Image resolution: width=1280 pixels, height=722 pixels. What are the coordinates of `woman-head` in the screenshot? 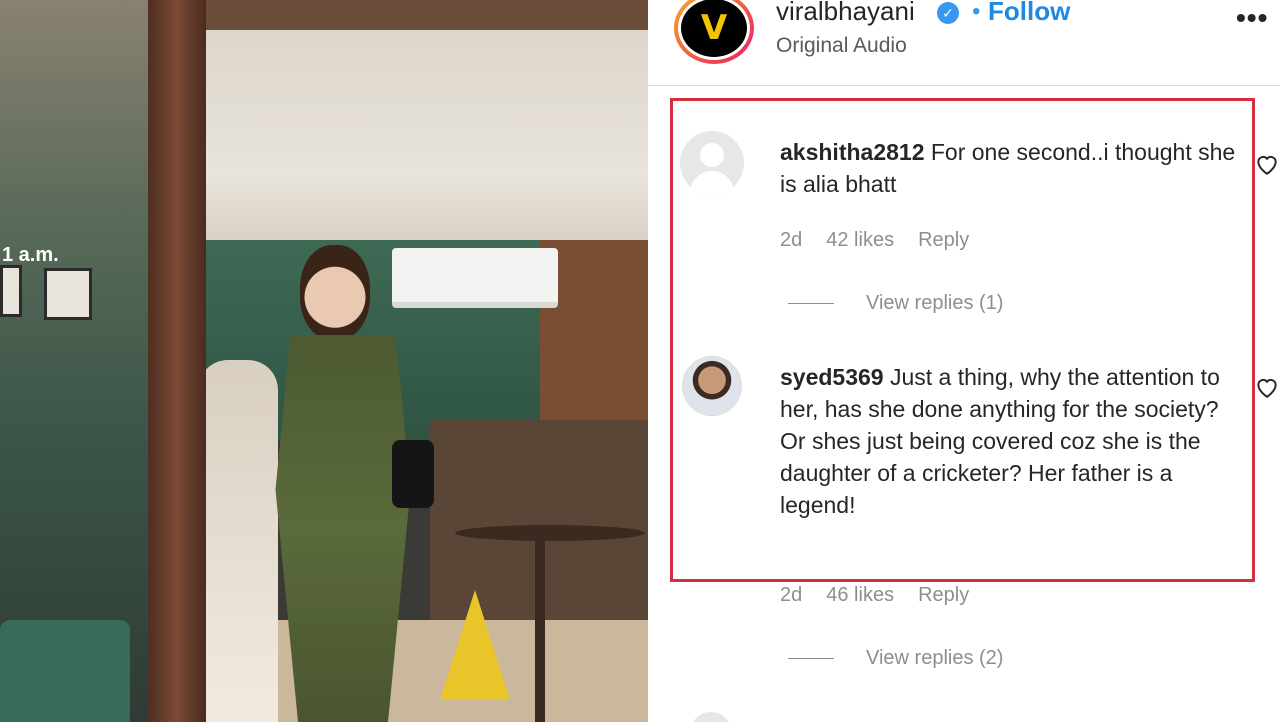 It's located at (335, 292).